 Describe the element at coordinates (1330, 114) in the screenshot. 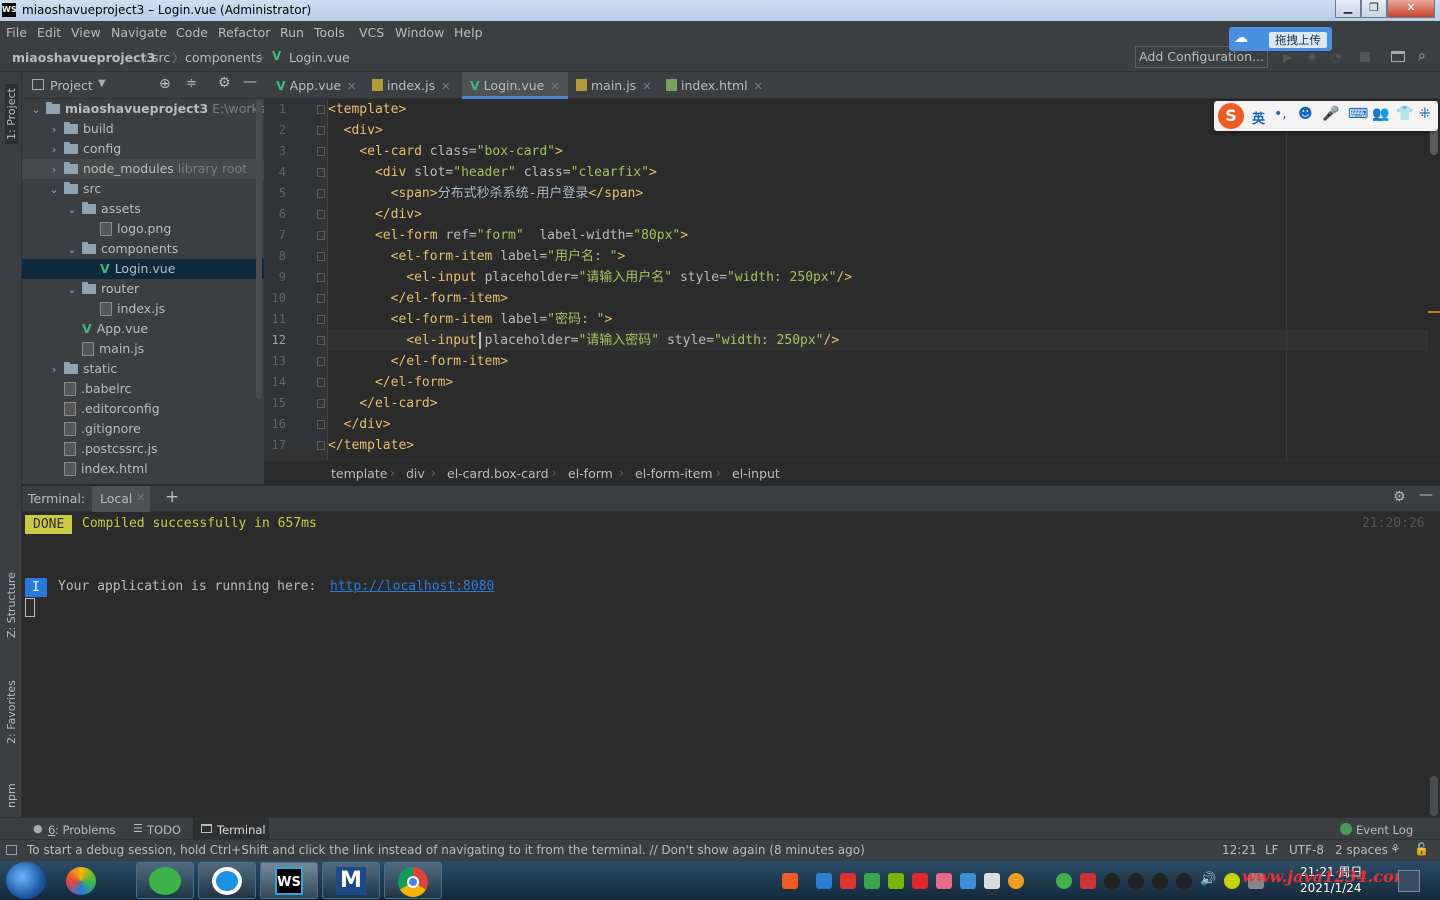

I see `microphone-icon: 🎤` at that location.